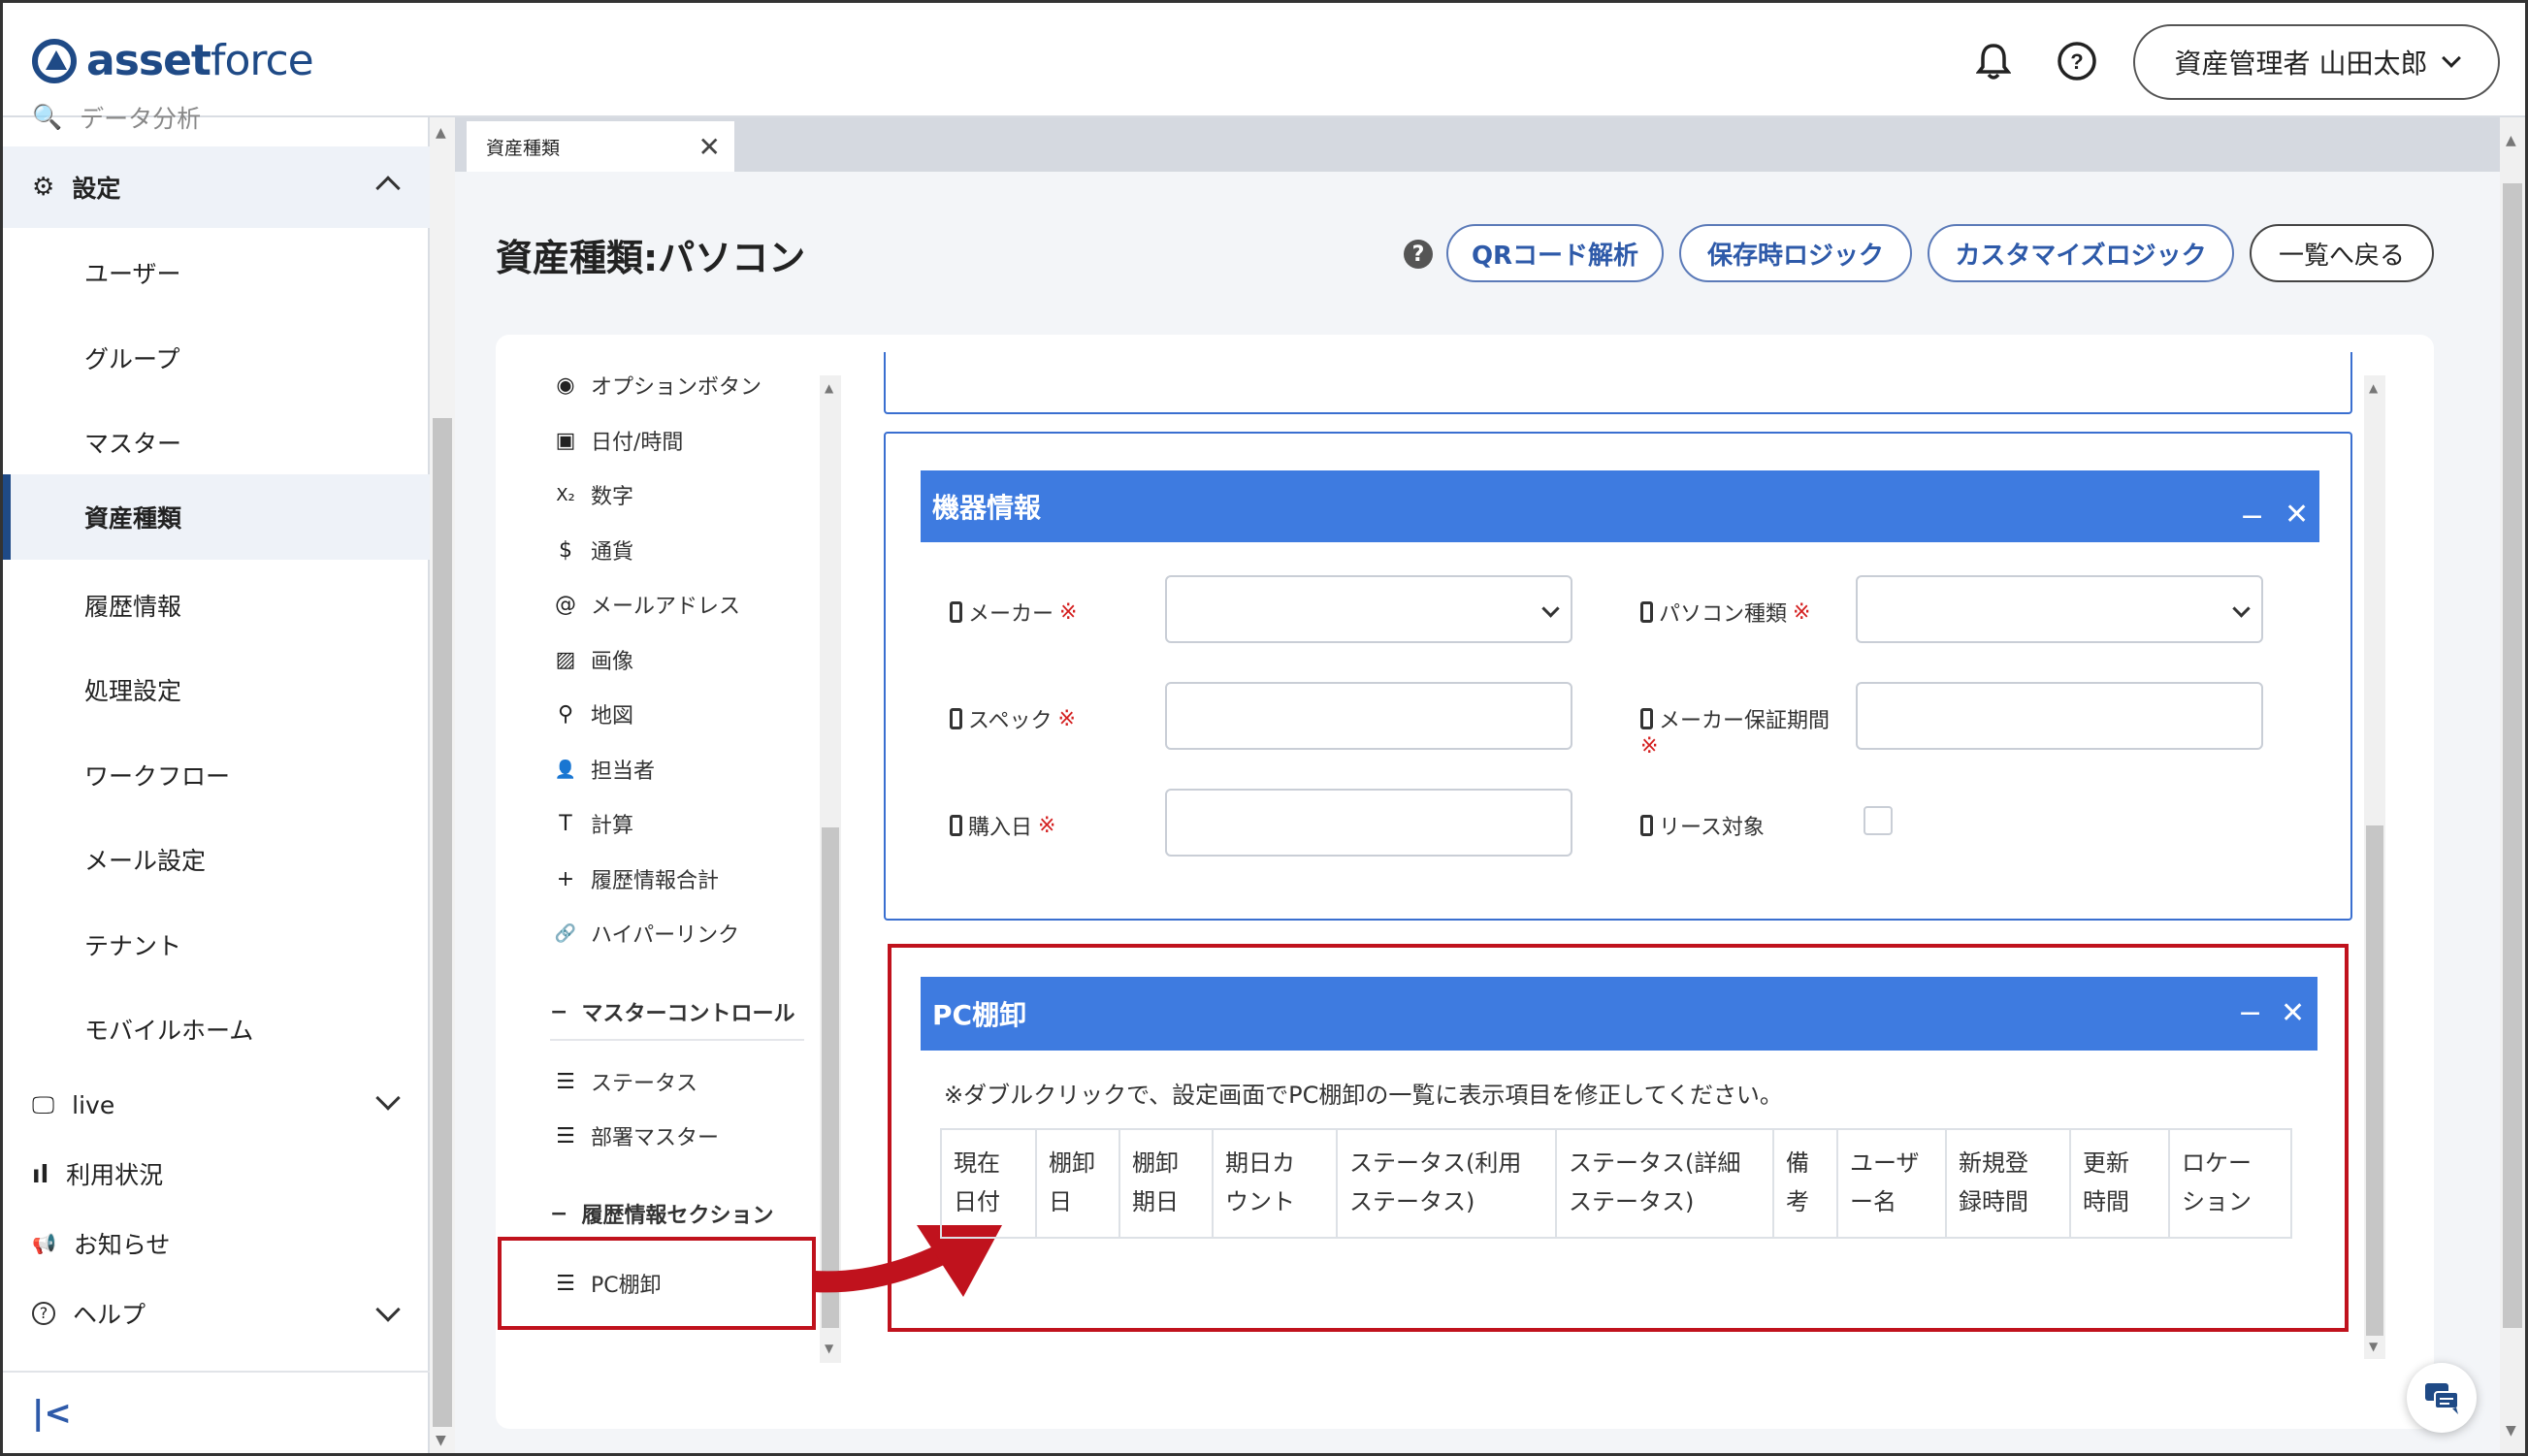  Describe the element at coordinates (216, 1105) in the screenshot. I see `sidebar-item-live: 🖵 live` at that location.